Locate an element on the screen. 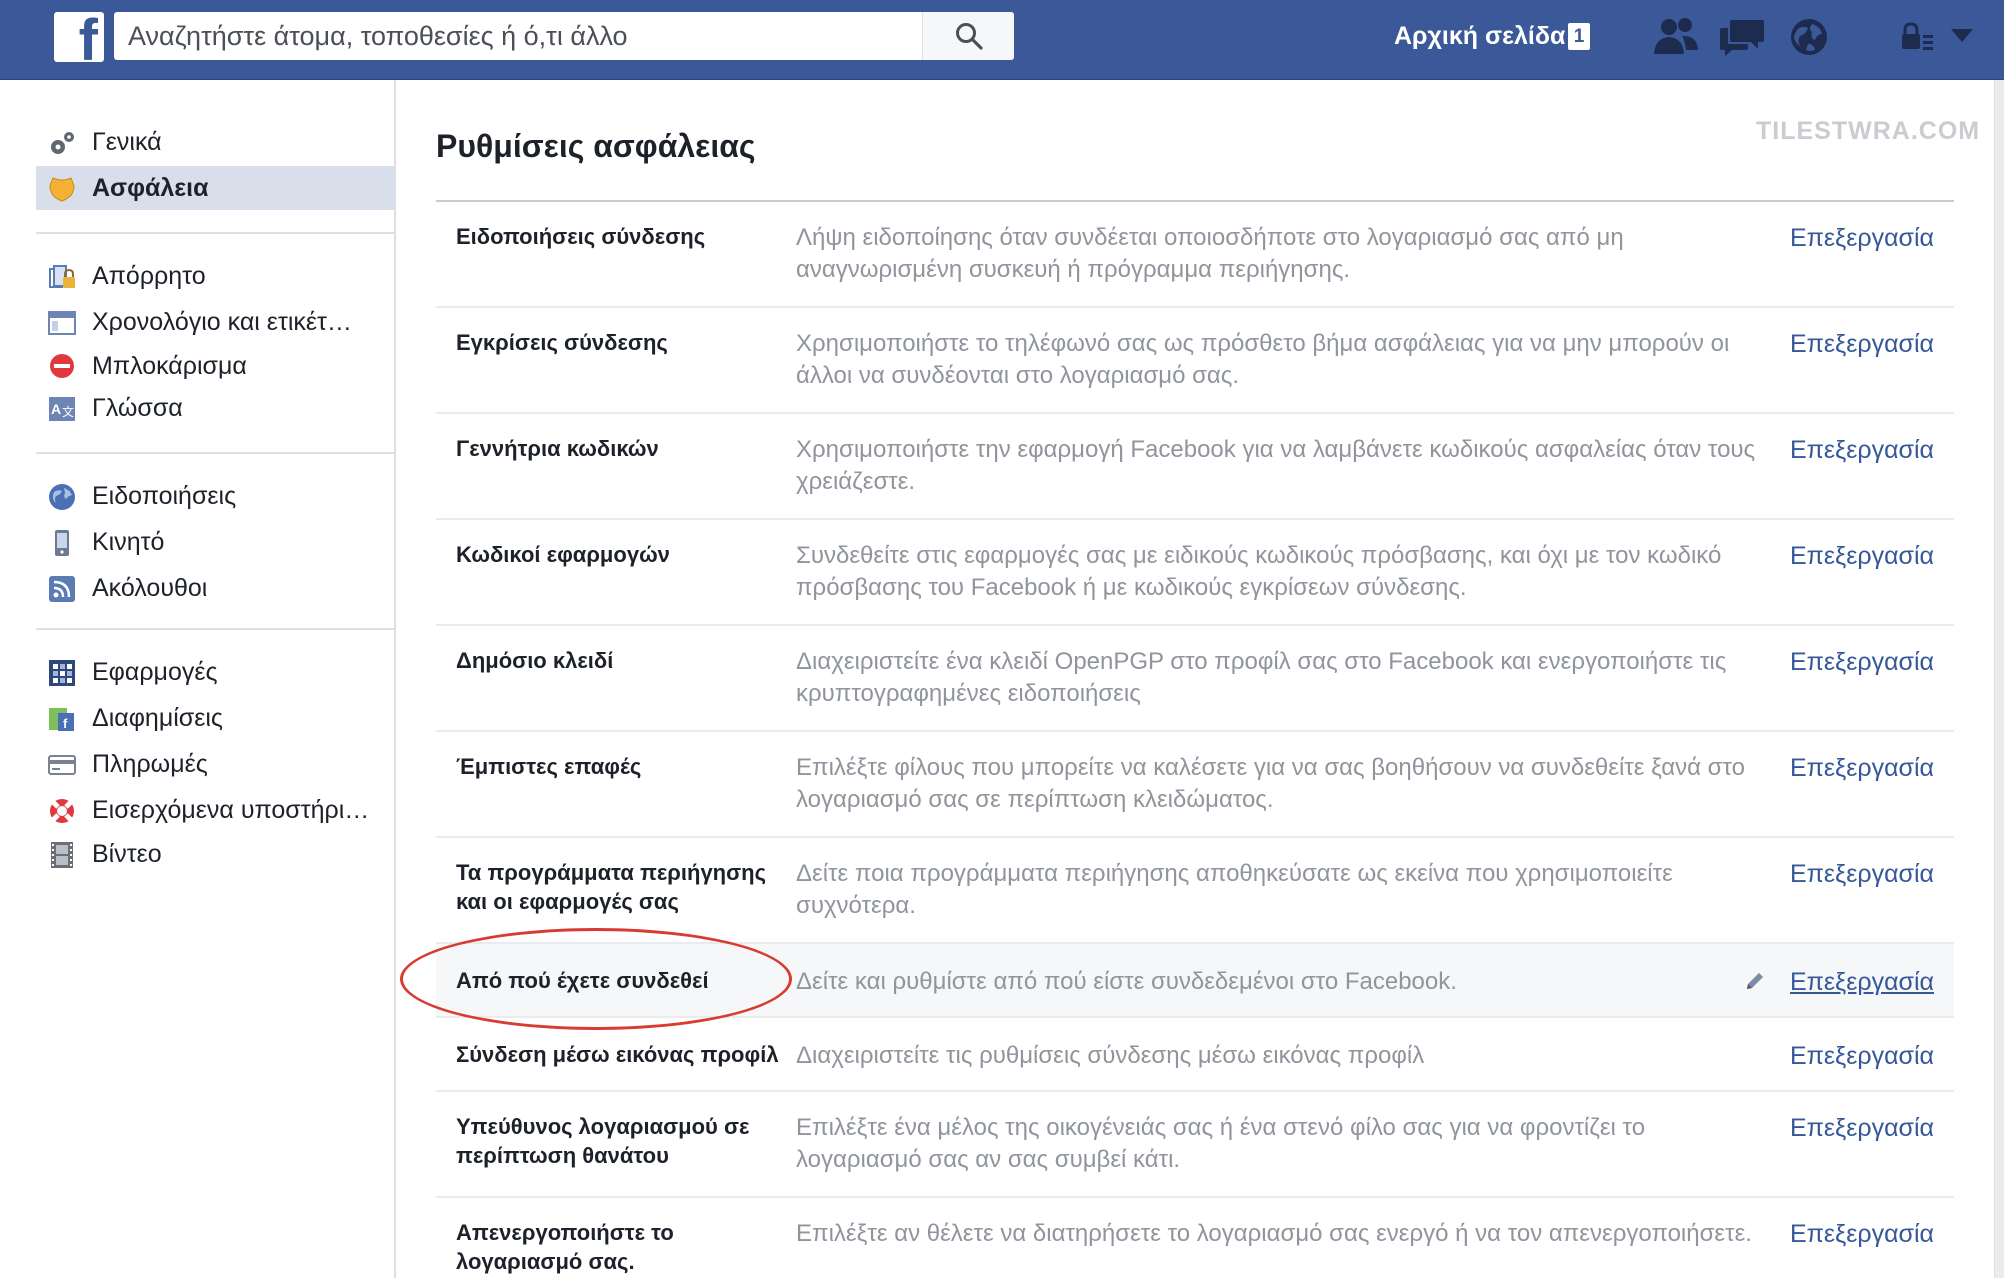  sidebar-item-followers: Ακόλουθοι is located at coordinates (215, 588).